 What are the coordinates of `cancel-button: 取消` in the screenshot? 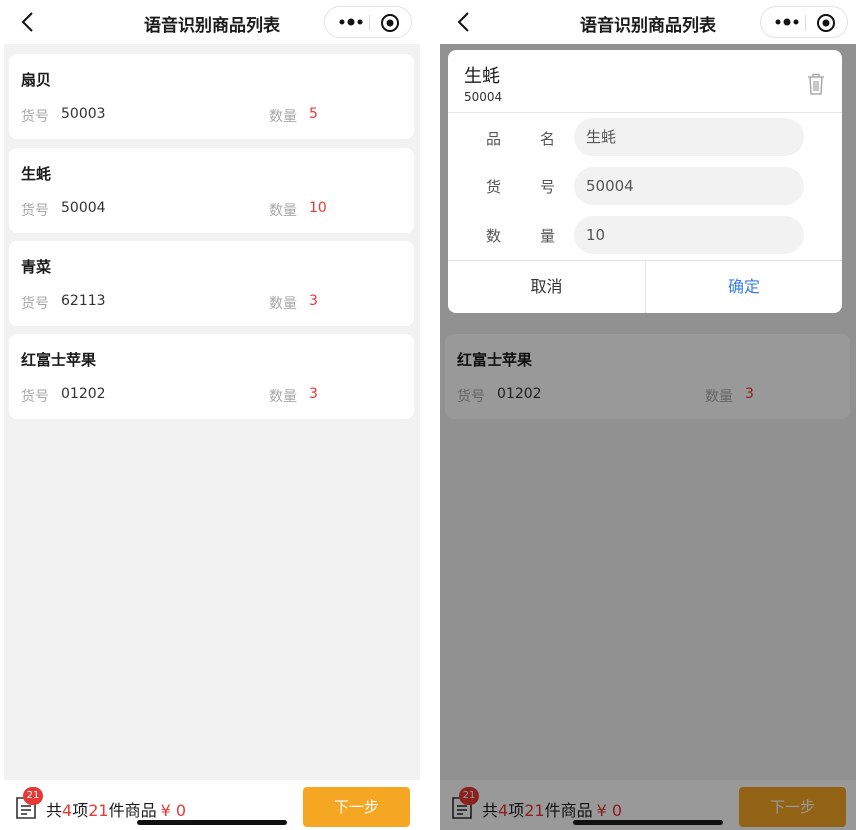 It's located at (546, 287).